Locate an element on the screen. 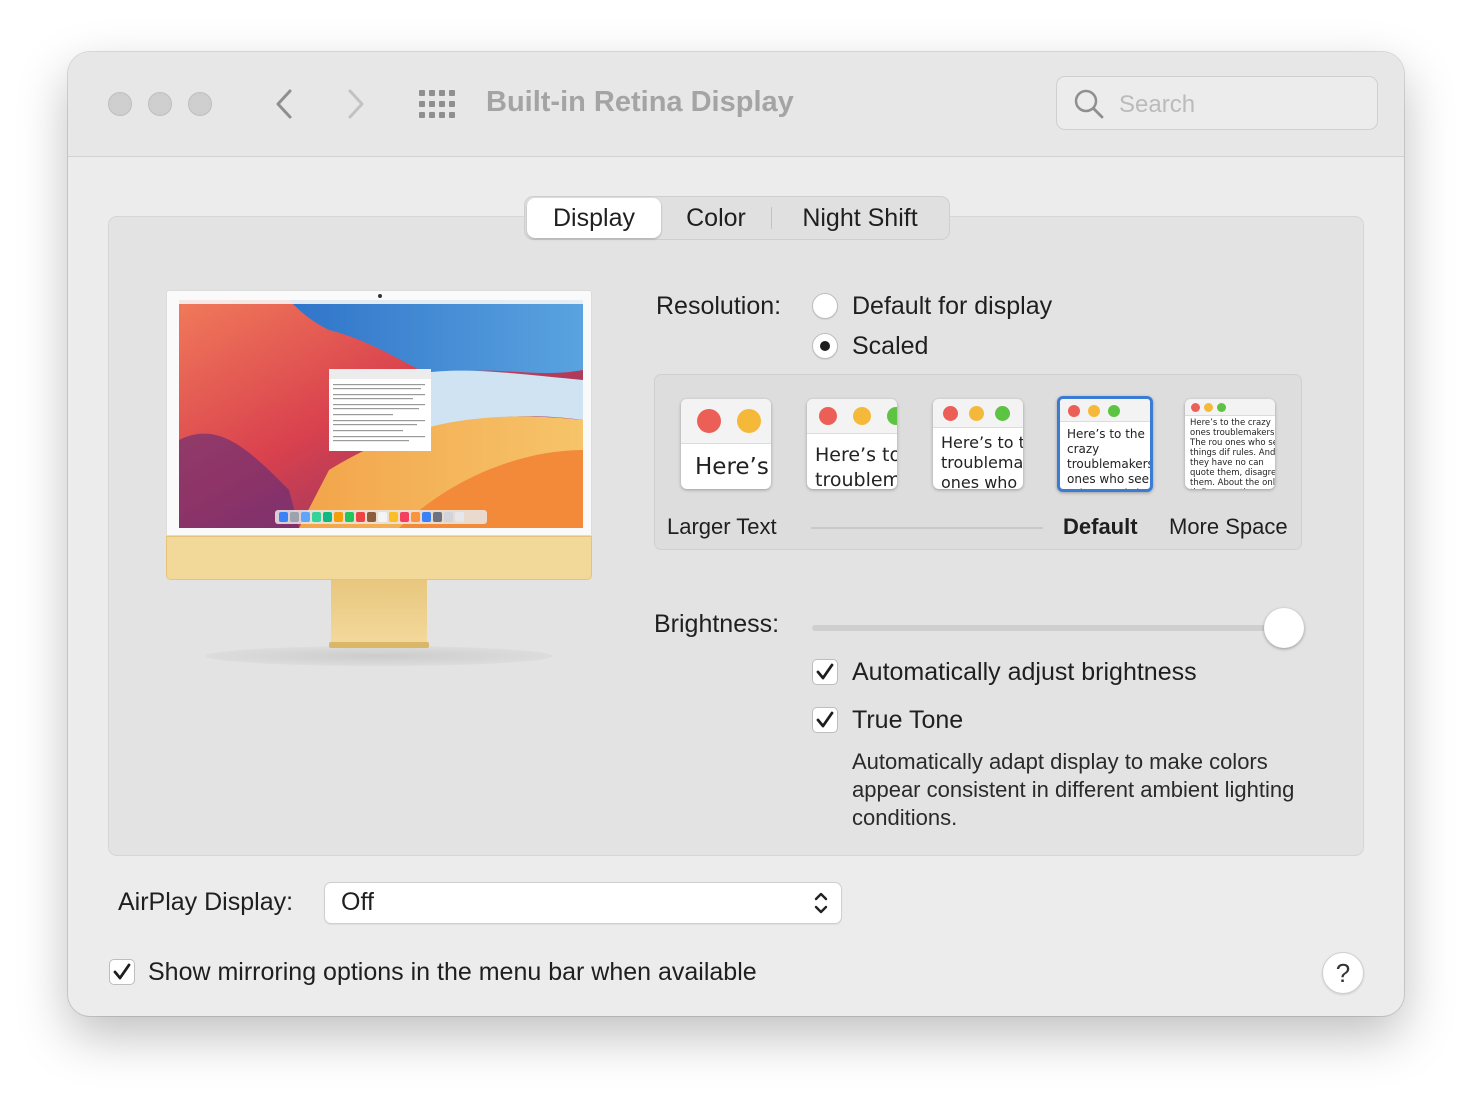 The width and height of the screenshot is (1472, 1100). imac-illustration is located at coordinates (380, 500).